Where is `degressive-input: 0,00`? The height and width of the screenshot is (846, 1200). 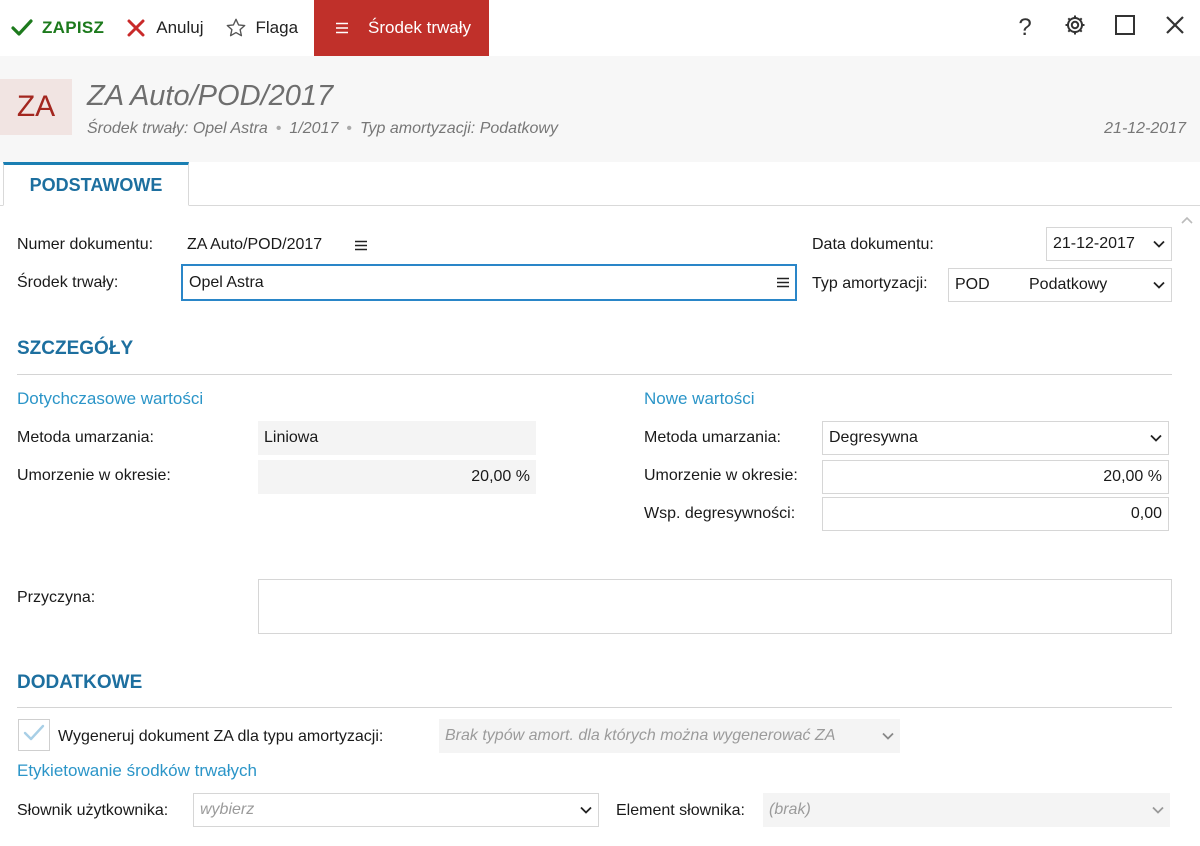 degressive-input: 0,00 is located at coordinates (995, 514).